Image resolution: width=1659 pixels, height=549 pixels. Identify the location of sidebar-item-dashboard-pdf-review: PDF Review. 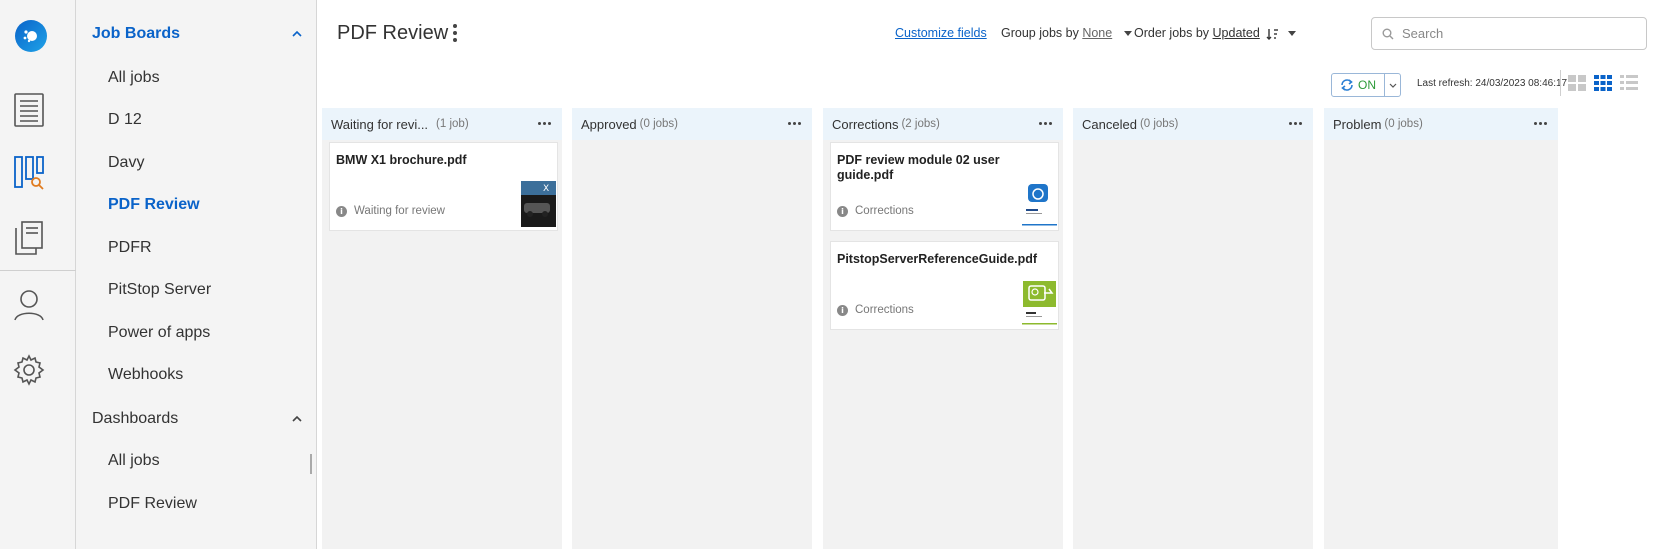
(152, 504).